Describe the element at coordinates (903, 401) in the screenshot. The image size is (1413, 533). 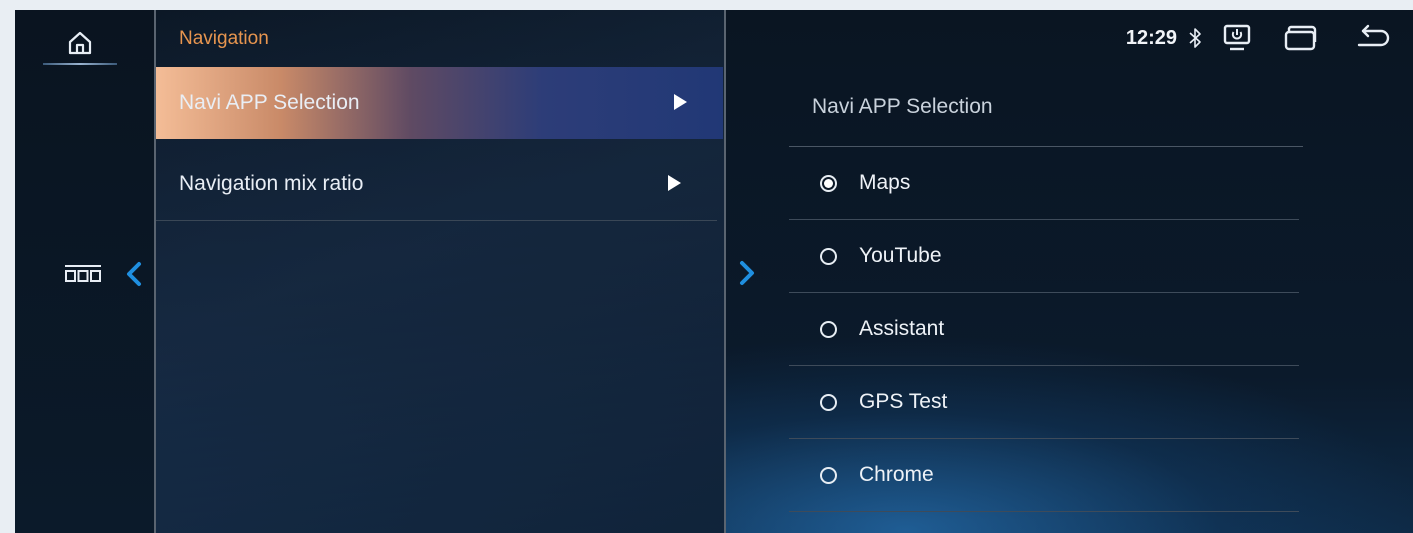
I see `option-label: GPS Test` at that location.